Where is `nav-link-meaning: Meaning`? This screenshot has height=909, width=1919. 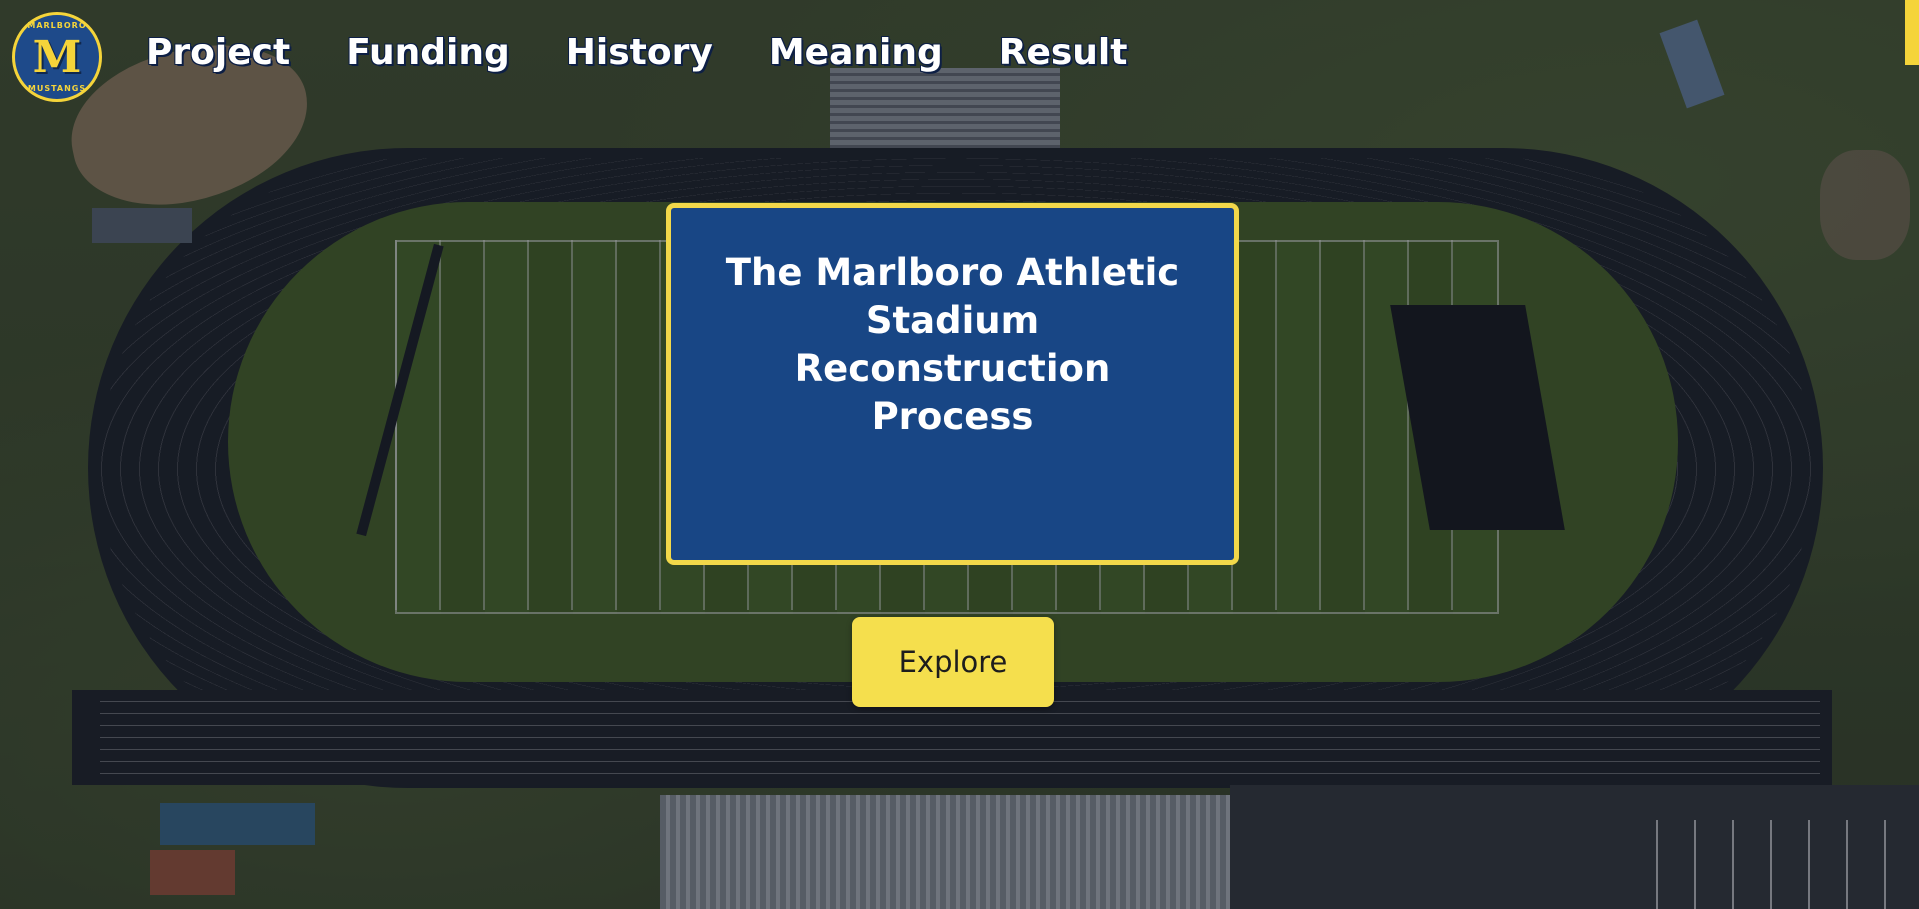
nav-link-meaning: Meaning is located at coordinates (856, 53).